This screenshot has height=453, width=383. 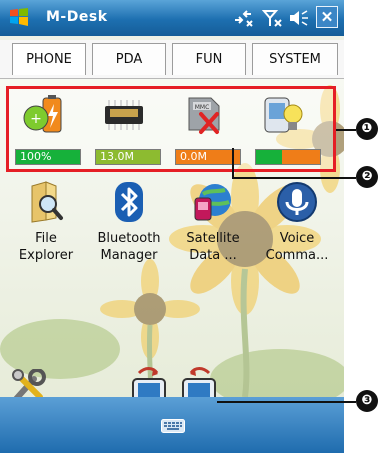 I want to click on tab-fun: FUN, so click(x=209, y=59).